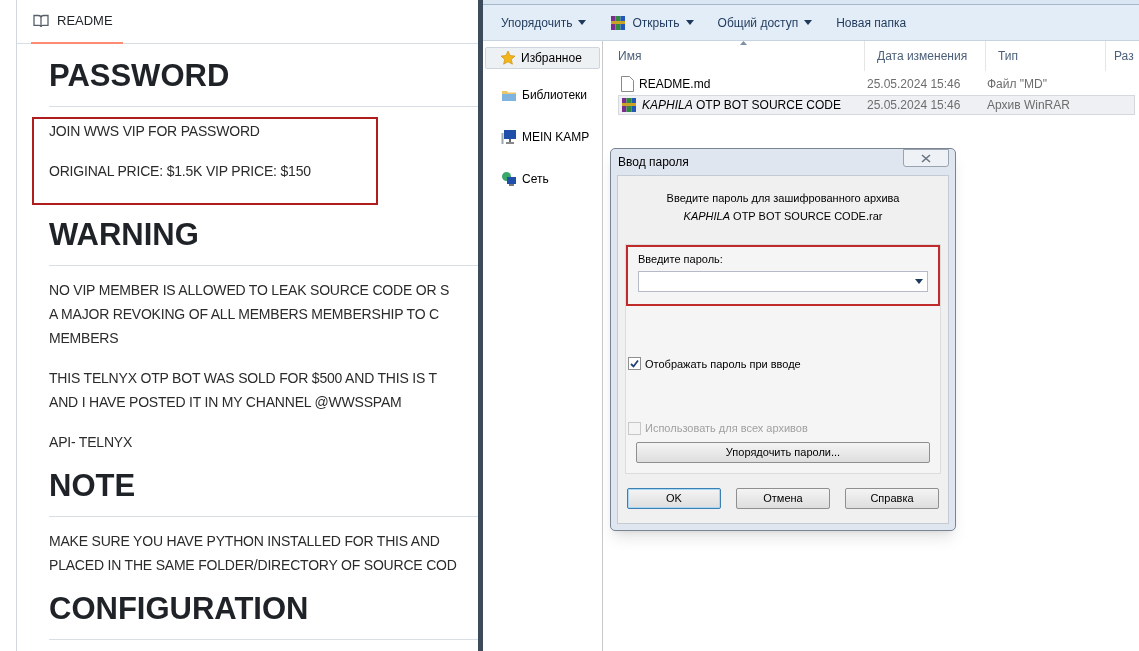  What do you see at coordinates (244, 314) in the screenshot?
I see `readme-text: A MAJOR REVOKING OF ALL MEMBERS MEMBERSHIP TO C` at bounding box center [244, 314].